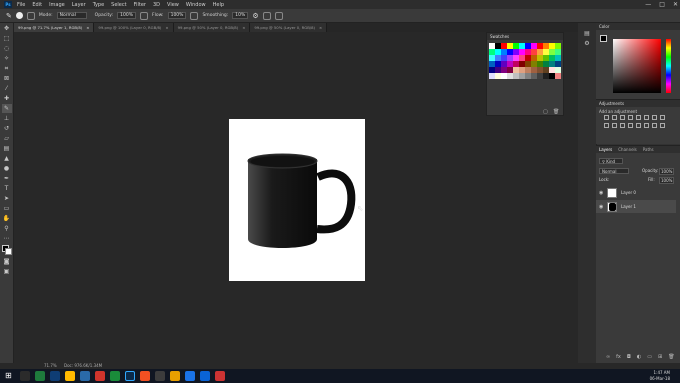  What do you see at coordinates (156, 5) in the screenshot?
I see `menu-3d: 3D` at bounding box center [156, 5].